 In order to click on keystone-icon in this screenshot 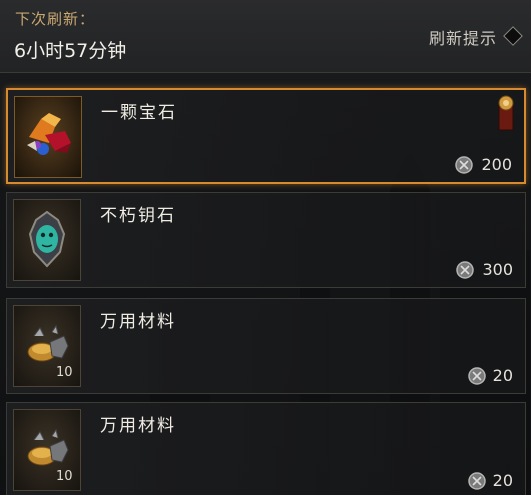, I will do `click(47, 239)`.